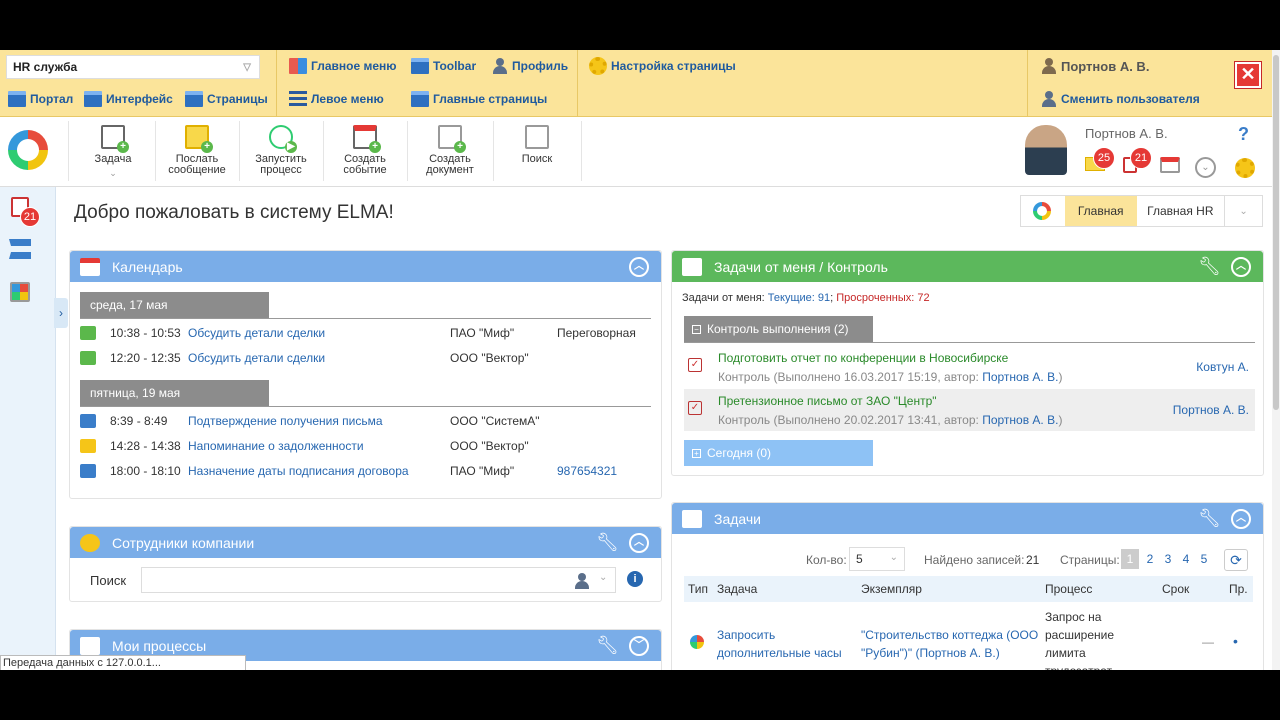 This screenshot has width=1280, height=720. Describe the element at coordinates (1126, 133) in the screenshot. I see `current-user-name: Портнов А. В.` at that location.